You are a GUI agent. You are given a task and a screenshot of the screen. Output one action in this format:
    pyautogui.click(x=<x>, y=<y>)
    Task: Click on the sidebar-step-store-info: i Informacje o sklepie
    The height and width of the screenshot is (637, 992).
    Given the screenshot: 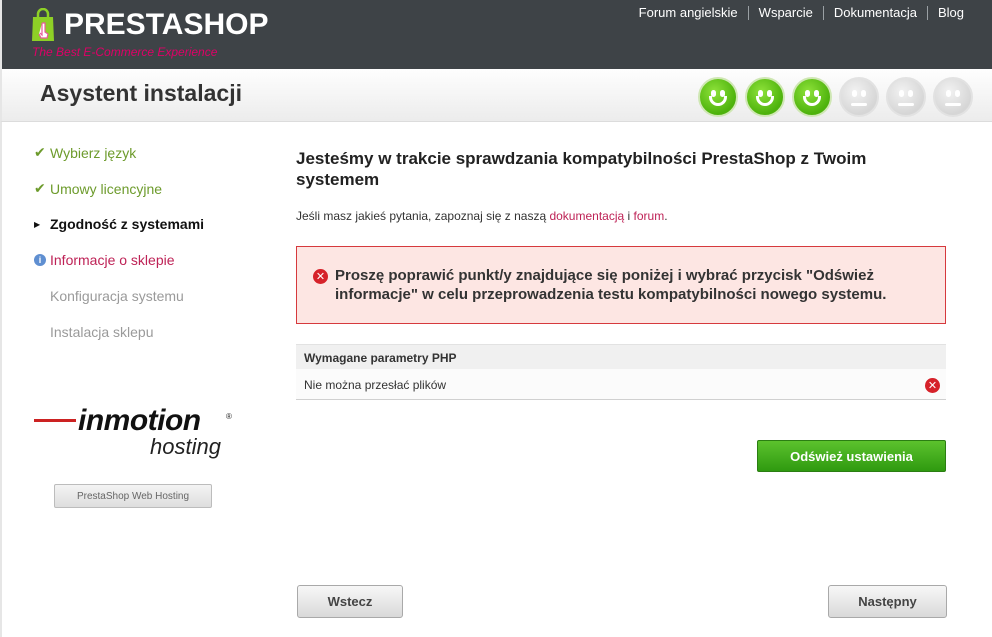 What is the action you would take?
    pyautogui.click(x=104, y=260)
    